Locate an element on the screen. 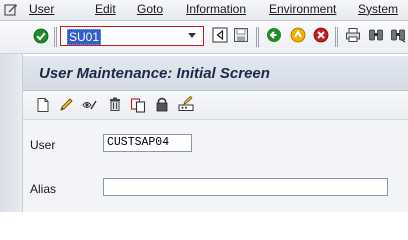  page-title: User Maintenance: Initial Screen is located at coordinates (154, 73).